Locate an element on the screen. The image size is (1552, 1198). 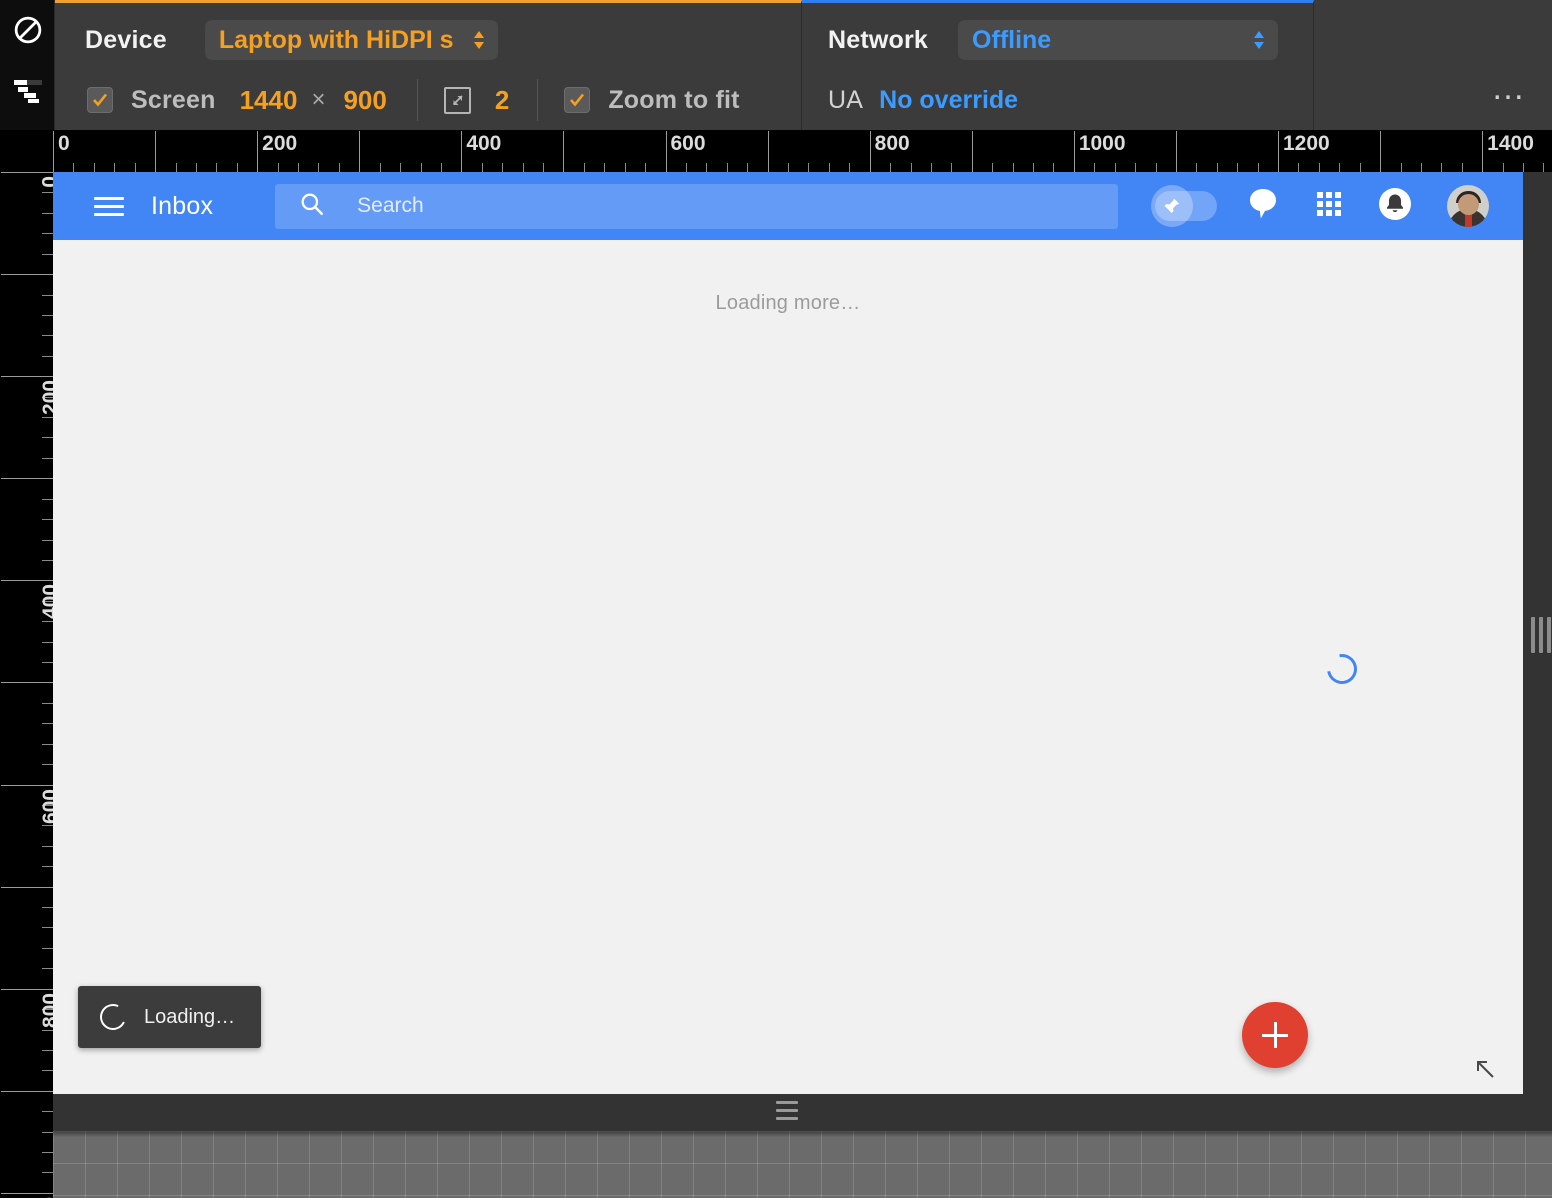
ruler-label-v: 600 is located at coordinates (46, 806).